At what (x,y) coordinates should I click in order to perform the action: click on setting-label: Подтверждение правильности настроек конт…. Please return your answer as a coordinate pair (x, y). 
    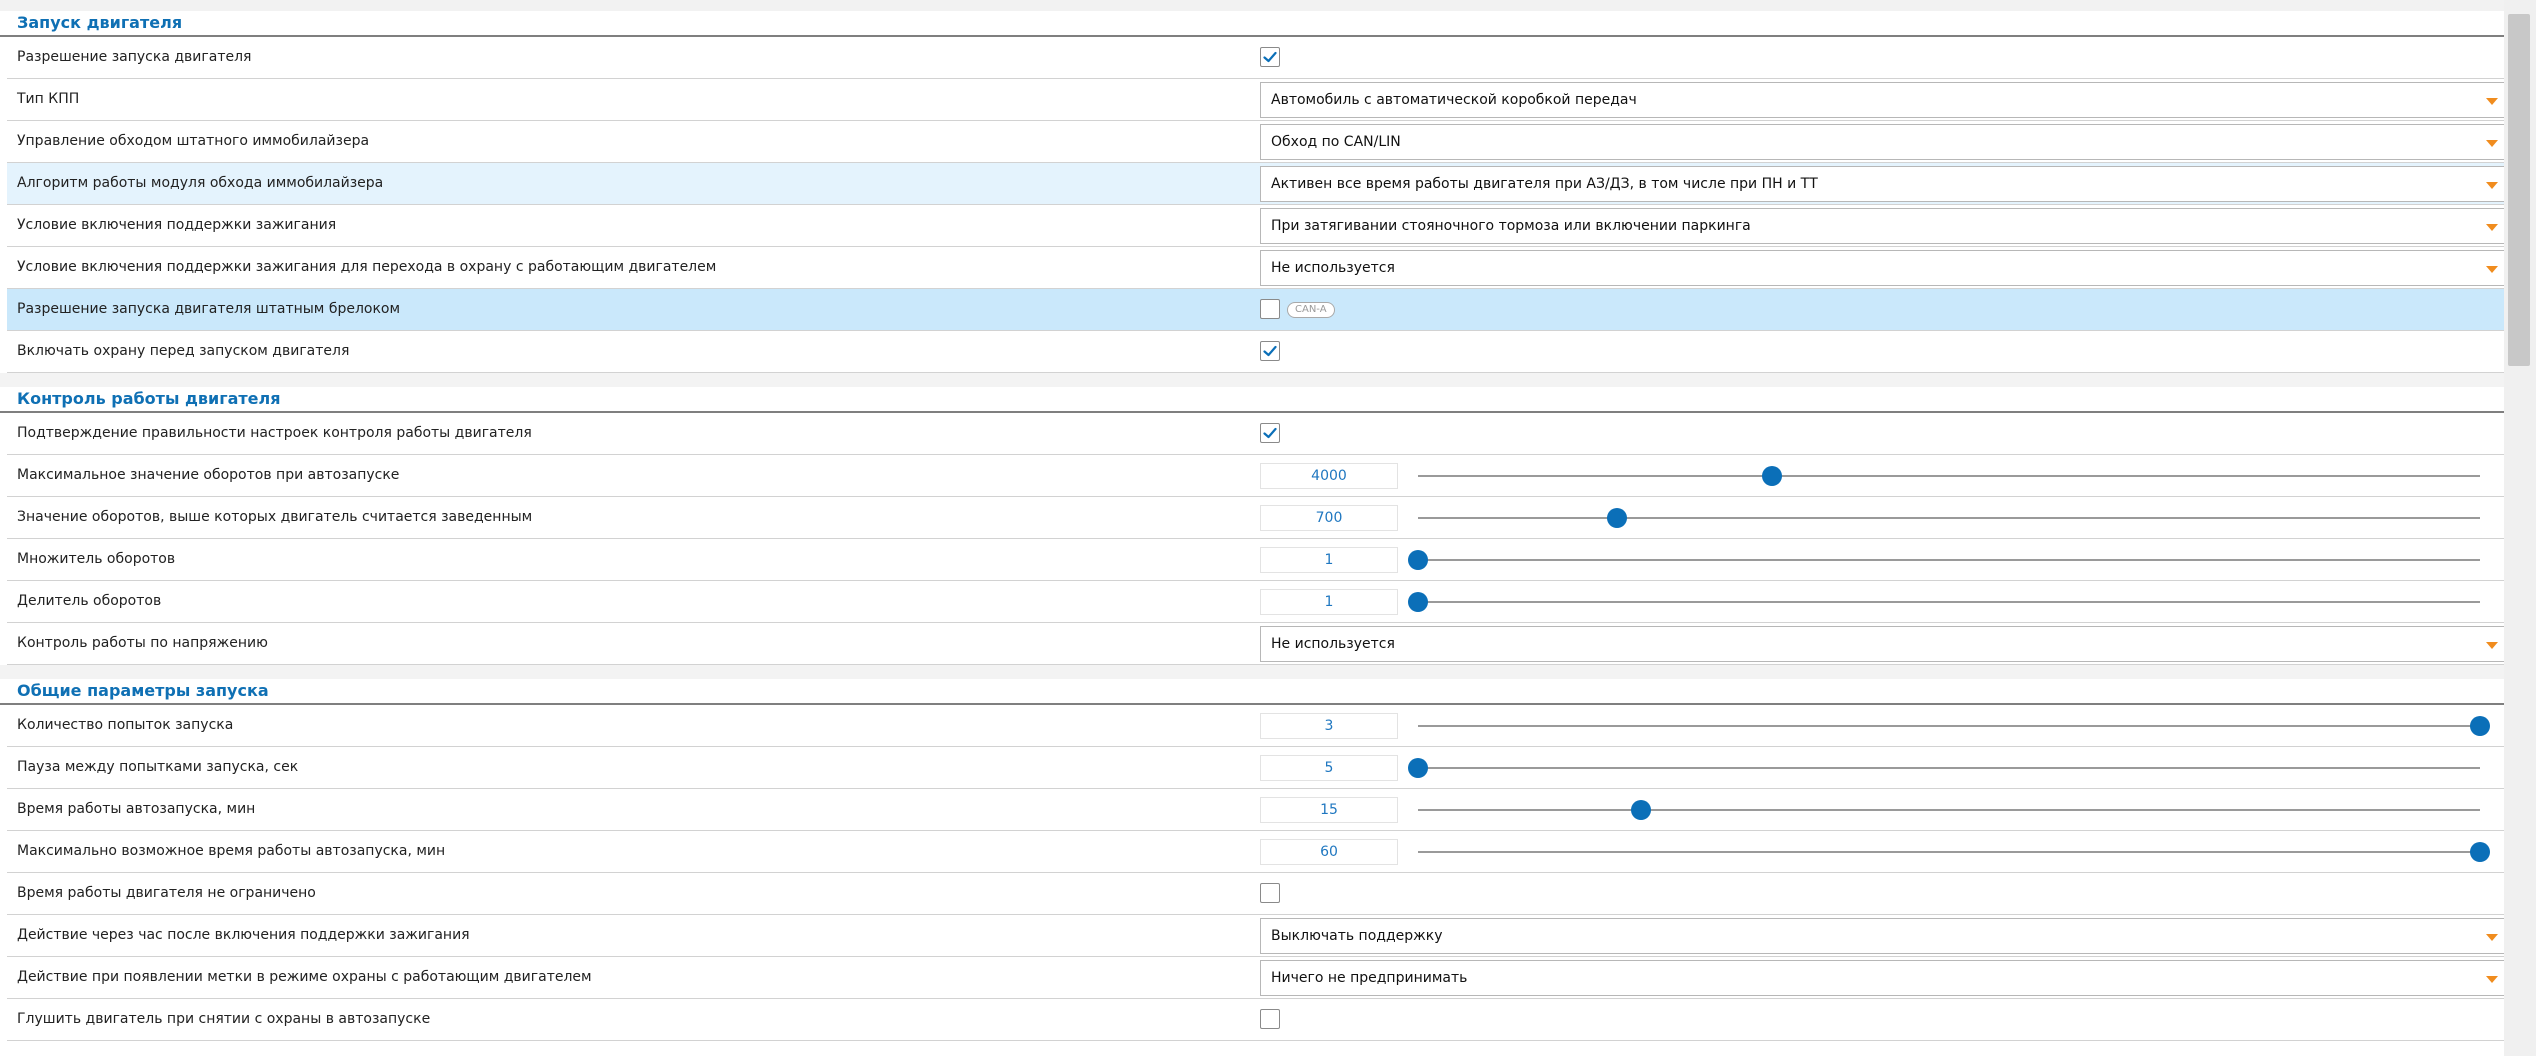
    Looking at the image, I should click on (274, 433).